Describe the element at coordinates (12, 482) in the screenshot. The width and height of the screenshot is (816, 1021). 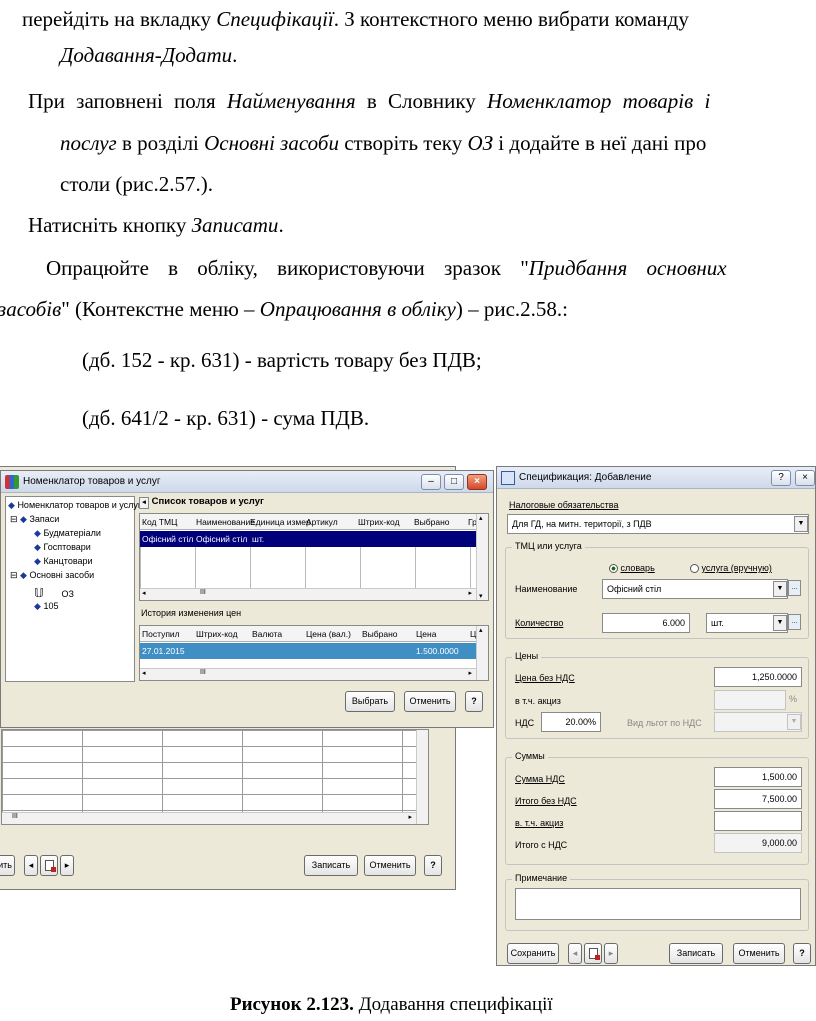
I see `books-icon` at that location.